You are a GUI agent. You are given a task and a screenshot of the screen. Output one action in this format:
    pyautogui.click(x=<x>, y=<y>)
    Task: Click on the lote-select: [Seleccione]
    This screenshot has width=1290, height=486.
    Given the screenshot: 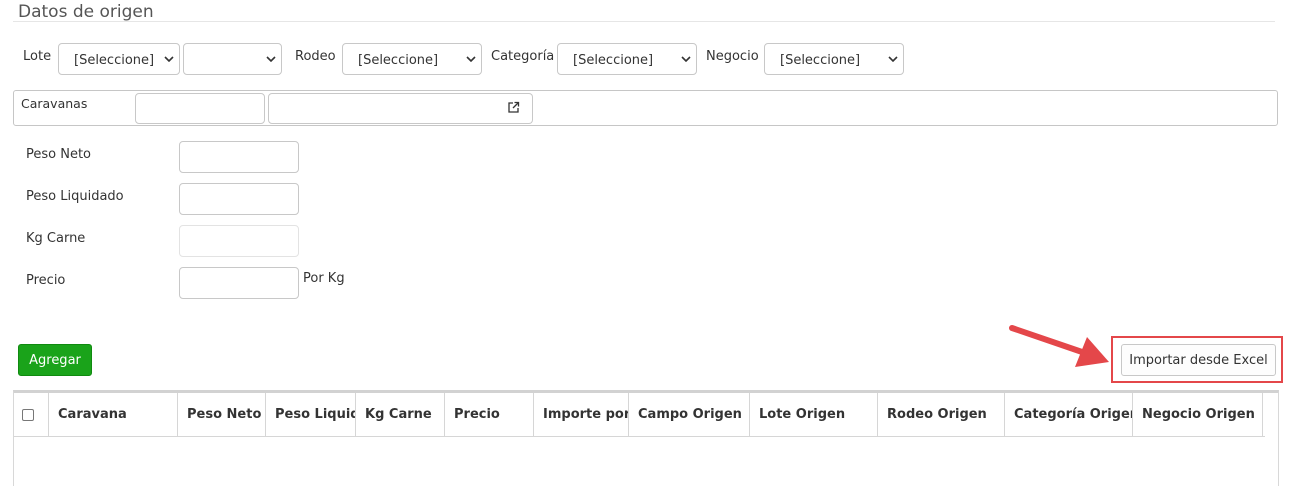 What is the action you would take?
    pyautogui.click(x=119, y=59)
    